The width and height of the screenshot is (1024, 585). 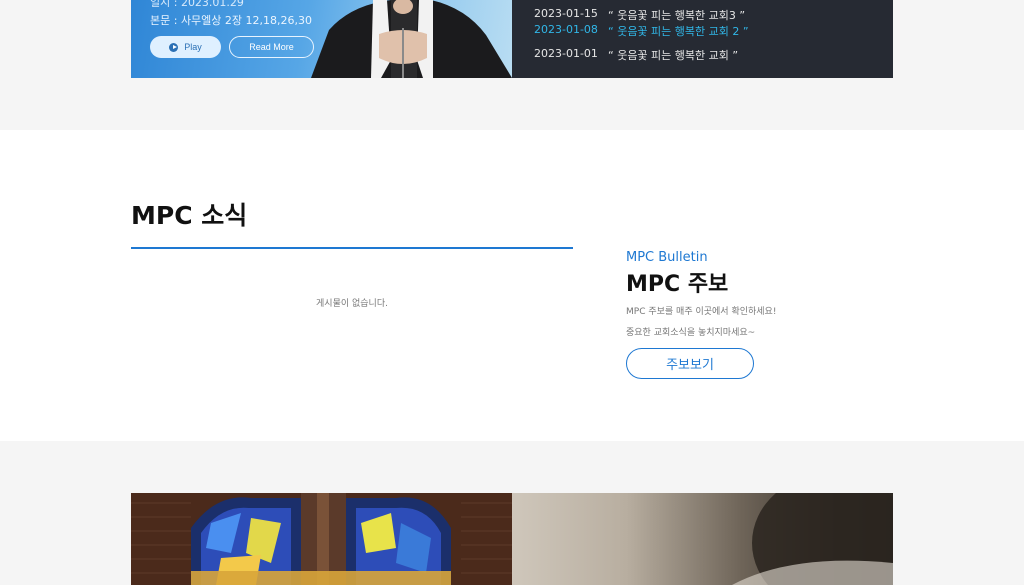 I want to click on play-button: Play, so click(x=185, y=47).